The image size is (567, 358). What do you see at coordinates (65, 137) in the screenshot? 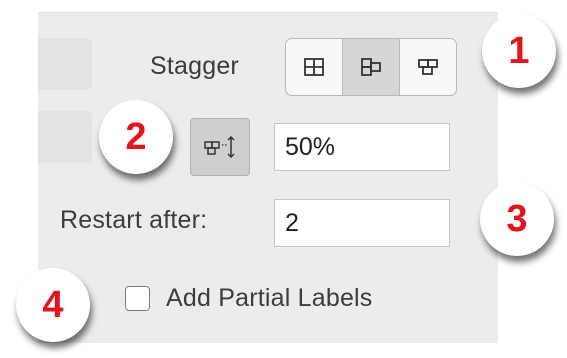
I see `truncated-control-middle` at bounding box center [65, 137].